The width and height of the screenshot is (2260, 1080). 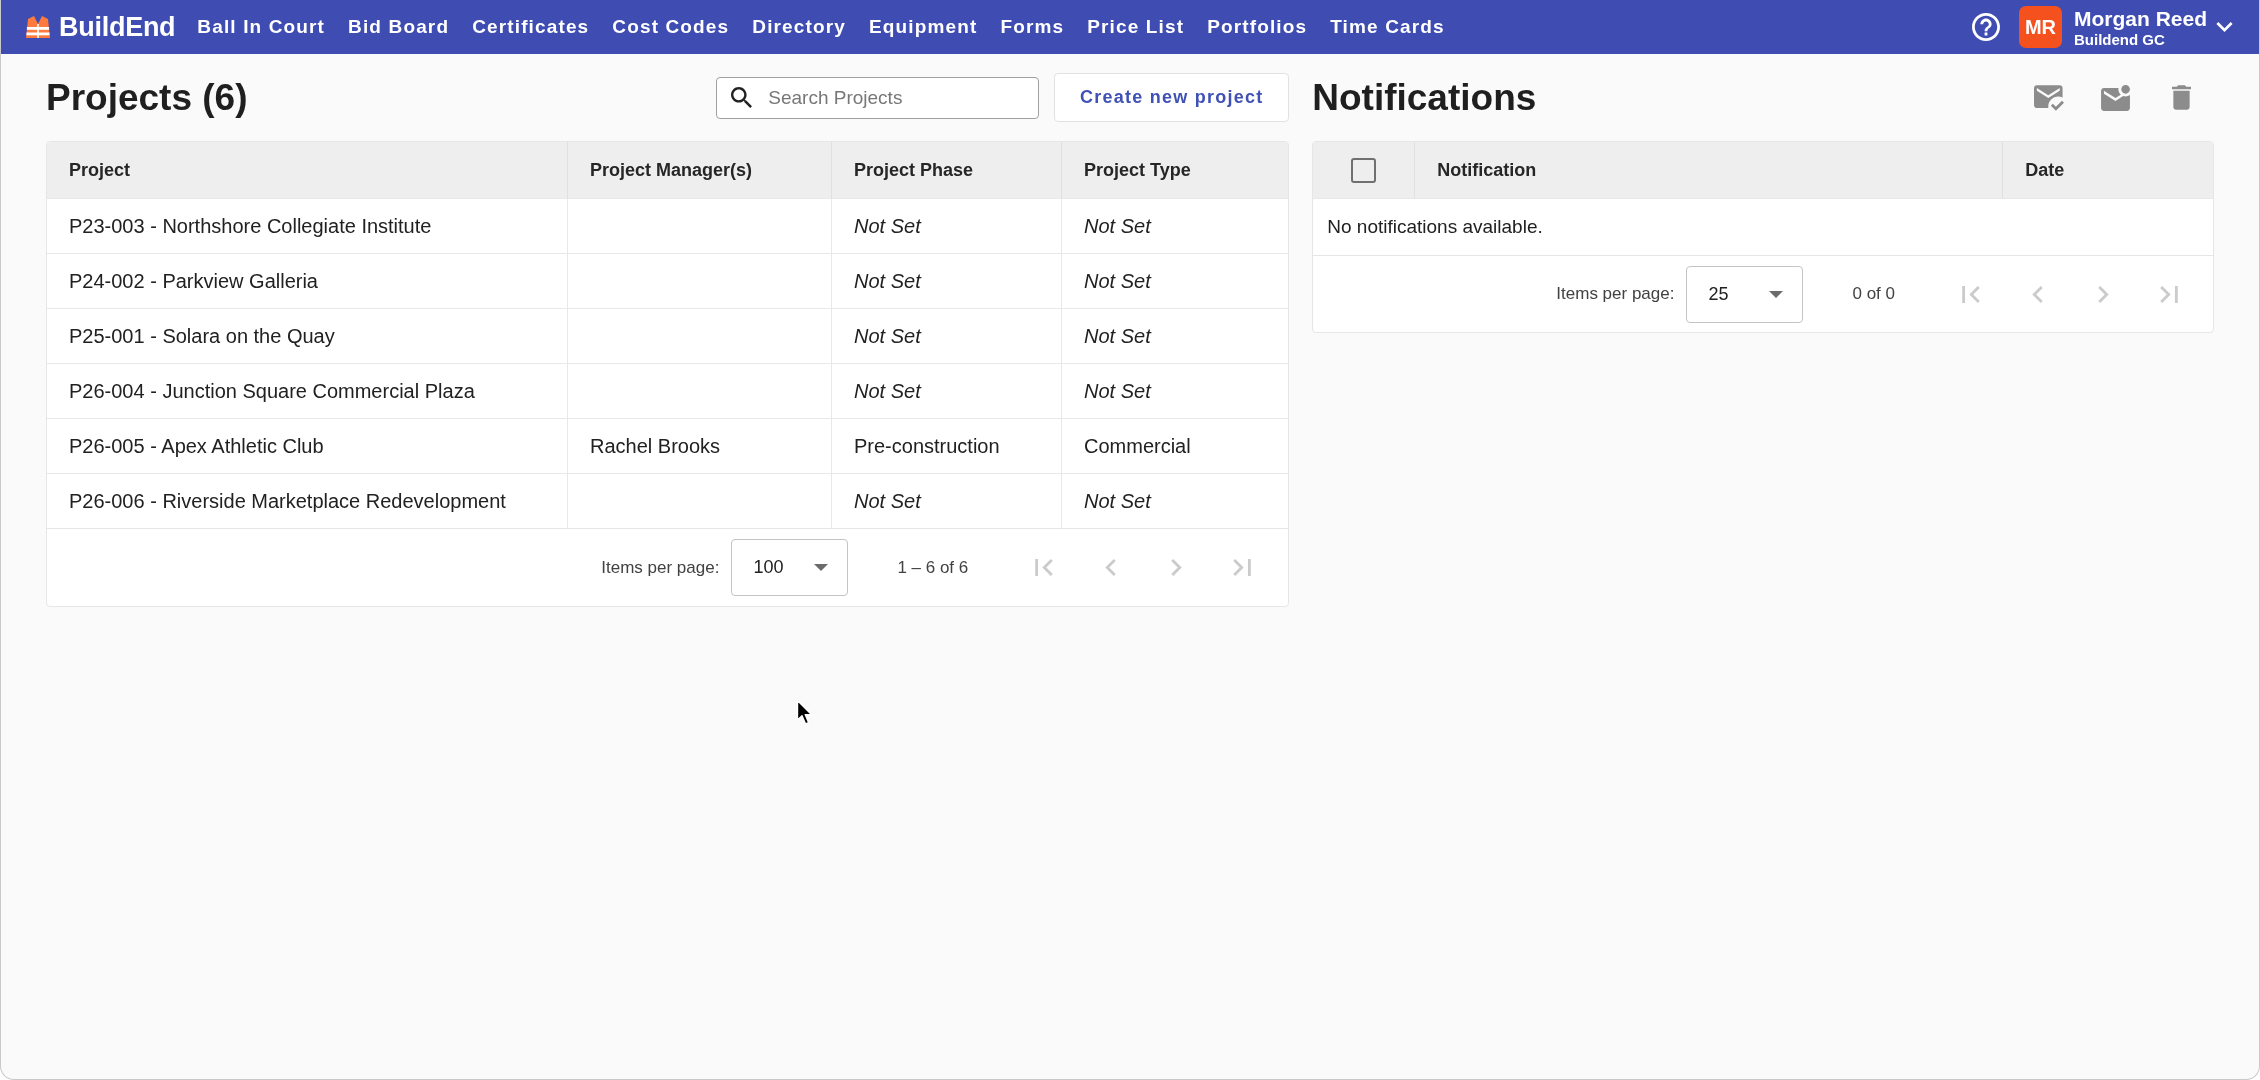 What do you see at coordinates (287, 501) in the screenshot?
I see `table-cell-text: P26-006 - Riverside Marketplace Redevelopment` at bounding box center [287, 501].